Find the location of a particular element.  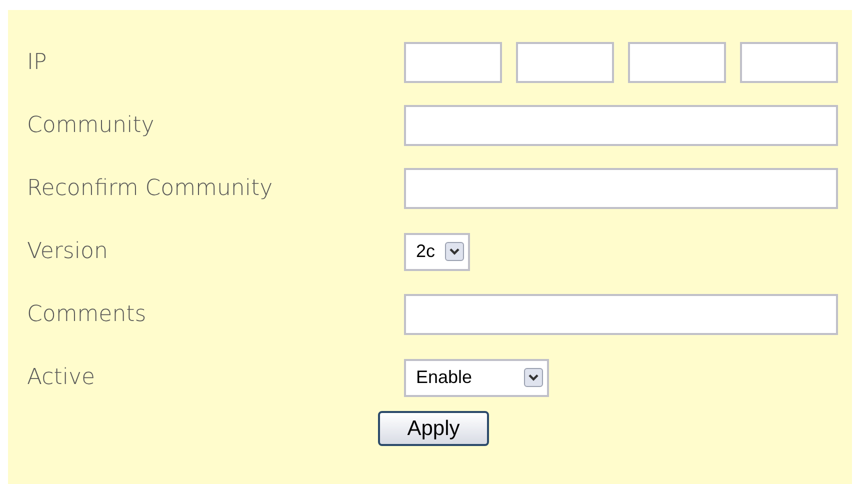

dropdown: Enable is located at coordinates (476, 377).